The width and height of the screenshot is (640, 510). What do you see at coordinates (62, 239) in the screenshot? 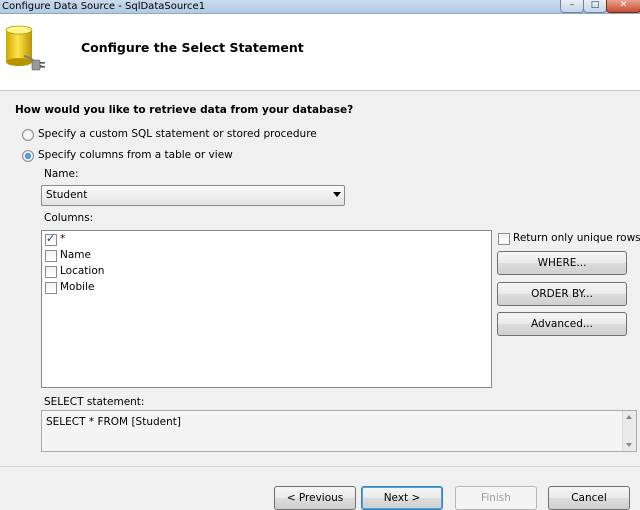
I see `column-label-all: *` at bounding box center [62, 239].